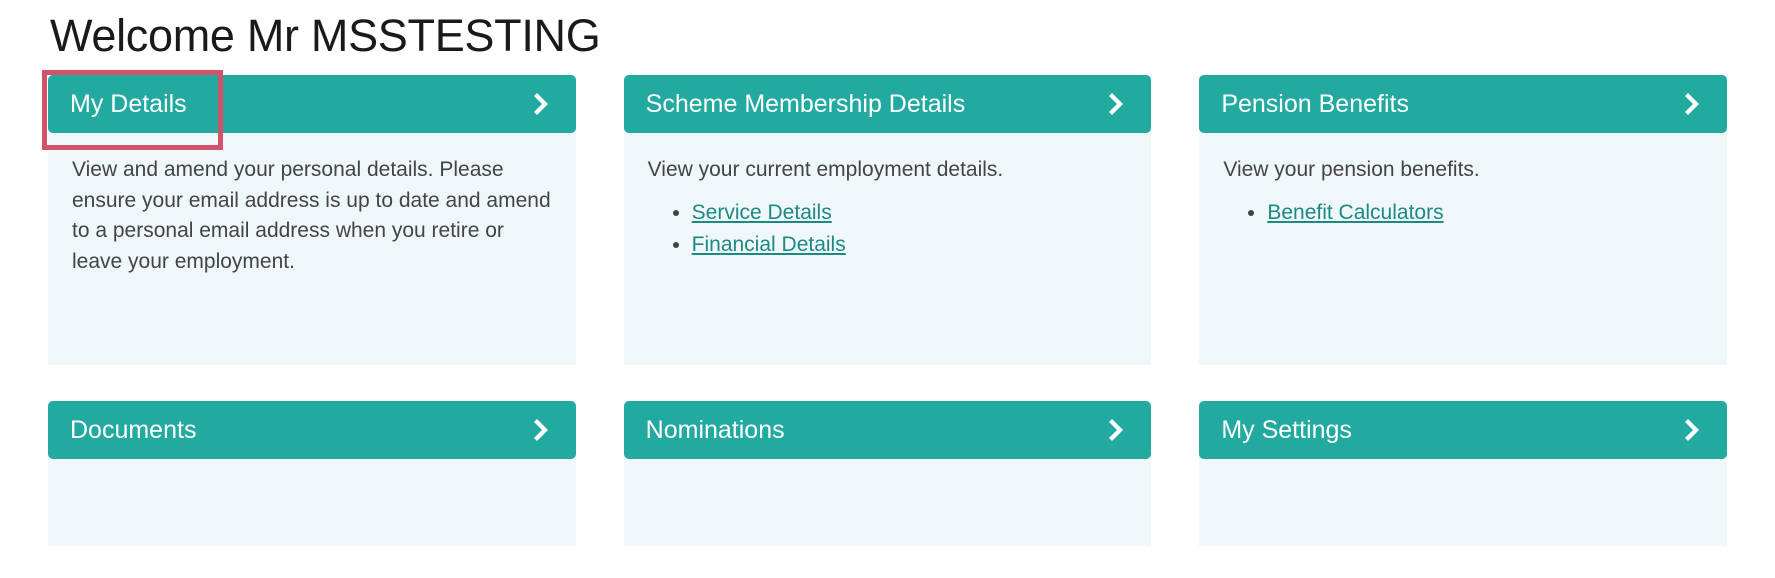 The height and width of the screenshot is (578, 1775). I want to click on card-title: My Details, so click(128, 103).